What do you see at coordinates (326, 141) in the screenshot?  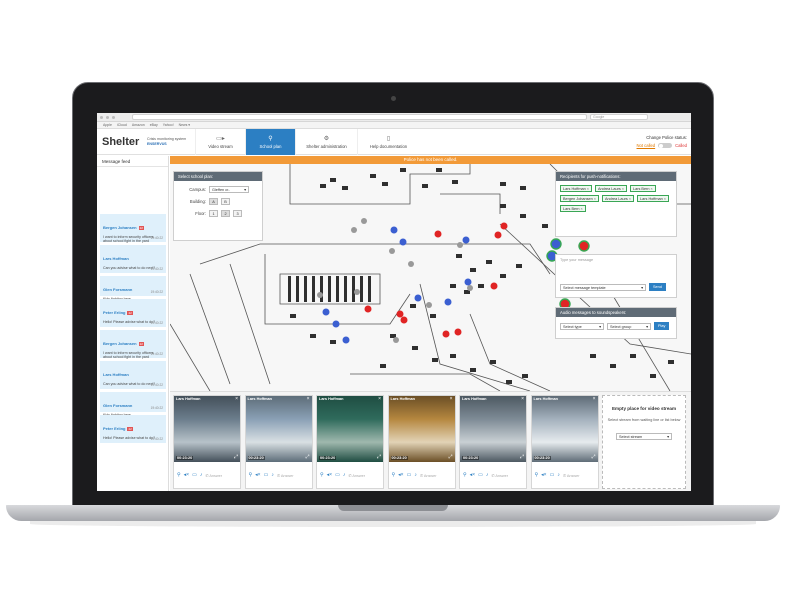 I see `nav-shelter-administration: ⚙ Shelter administration` at bounding box center [326, 141].